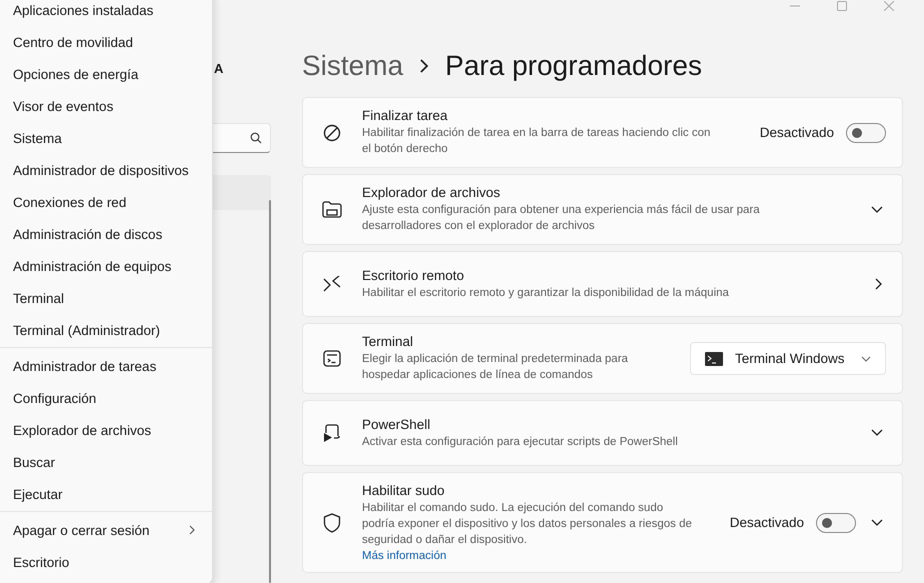 Image resolution: width=924 pixels, height=583 pixels. I want to click on menu-item: Explorador de archivos, so click(106, 430).